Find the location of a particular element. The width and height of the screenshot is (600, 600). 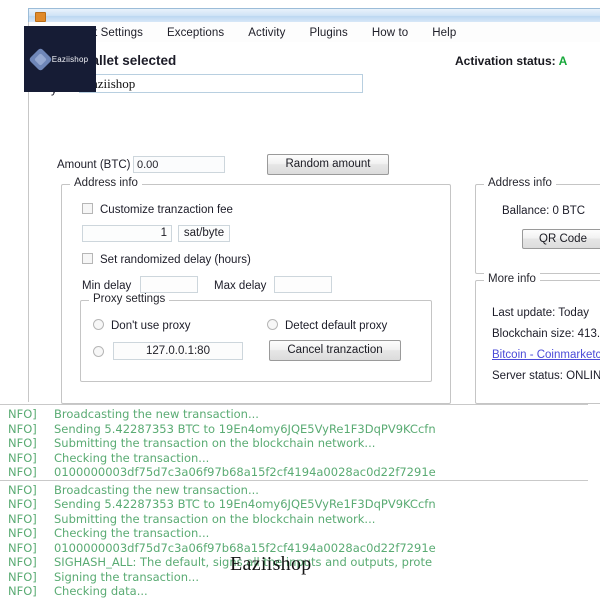

cancel-tranzaction-button: Cancel tranzaction is located at coordinates (335, 350).